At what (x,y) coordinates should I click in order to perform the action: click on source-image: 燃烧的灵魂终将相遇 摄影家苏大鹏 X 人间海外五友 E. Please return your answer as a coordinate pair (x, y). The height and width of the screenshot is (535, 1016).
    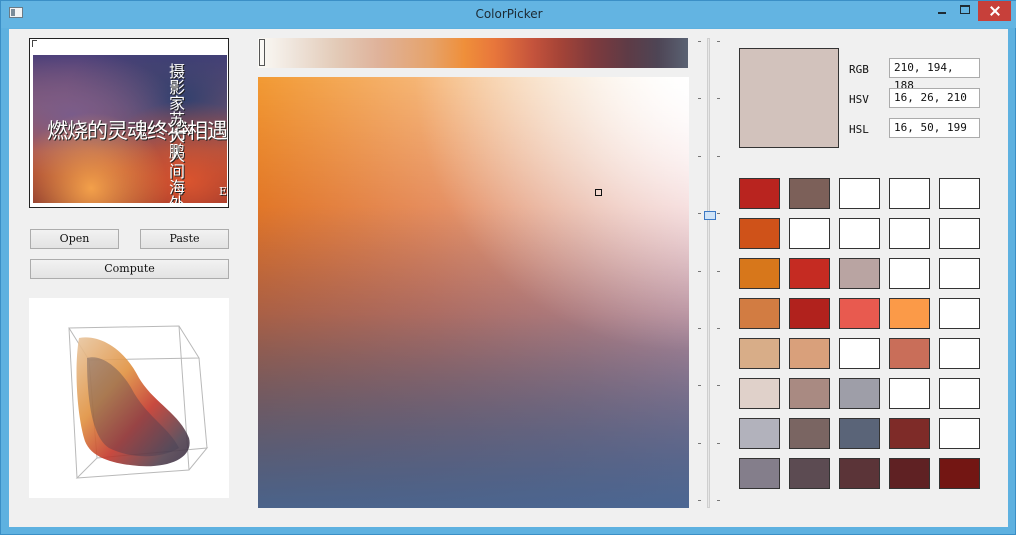
    Looking at the image, I should click on (130, 129).